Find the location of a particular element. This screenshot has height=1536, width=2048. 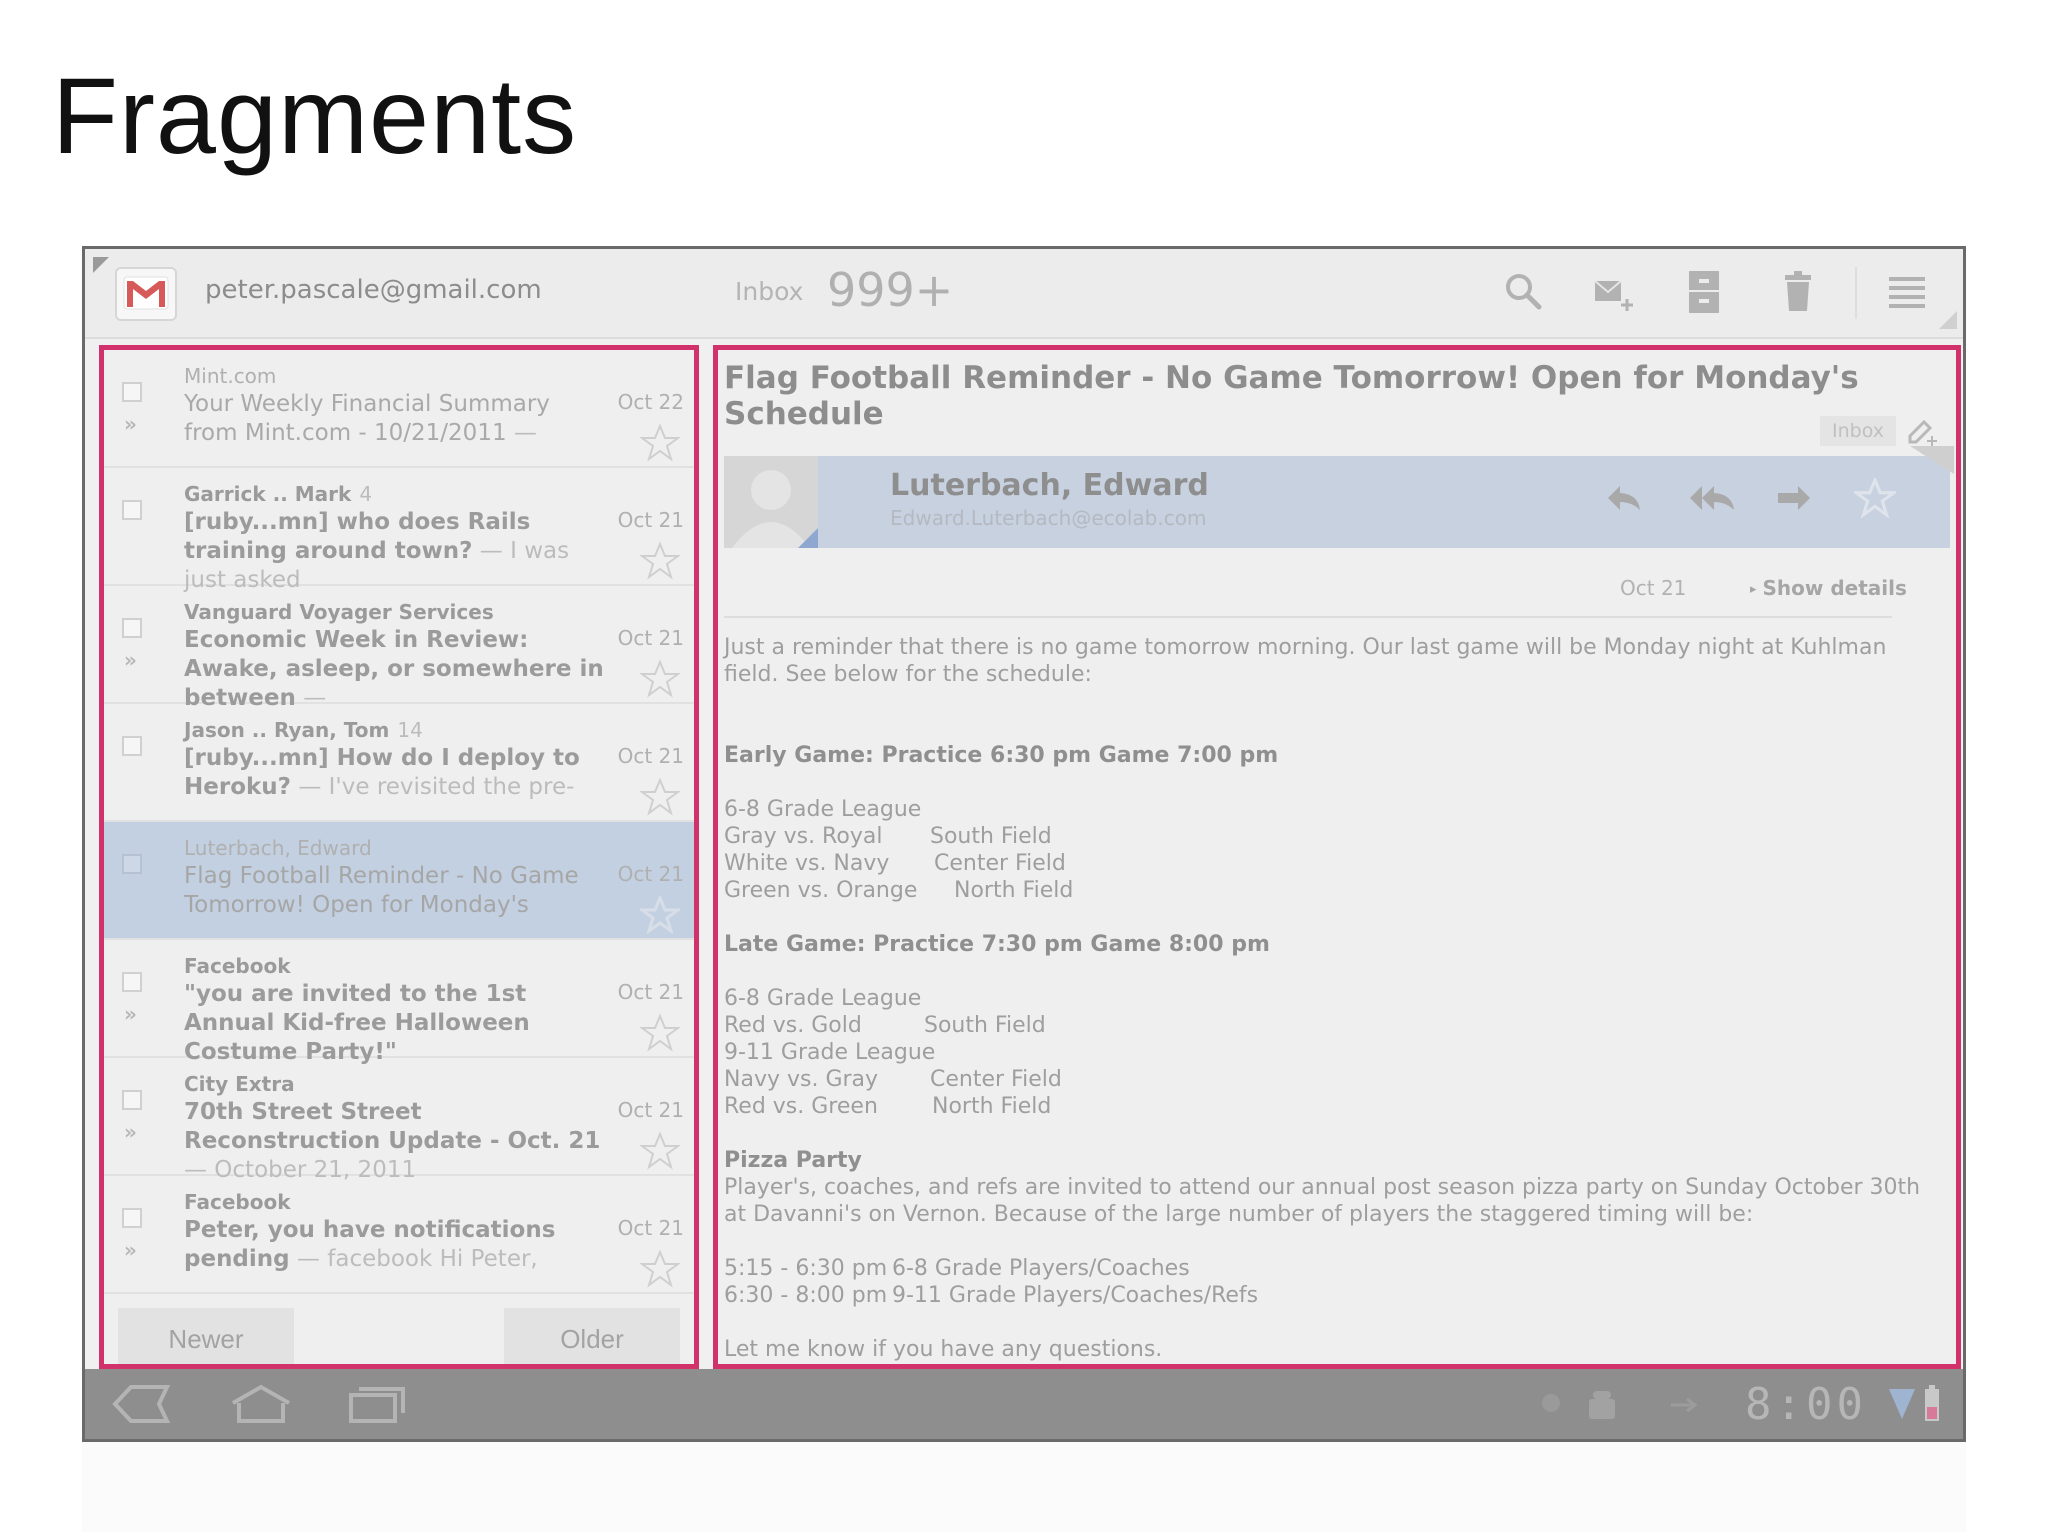

archive-icon is located at coordinates (1704, 292).